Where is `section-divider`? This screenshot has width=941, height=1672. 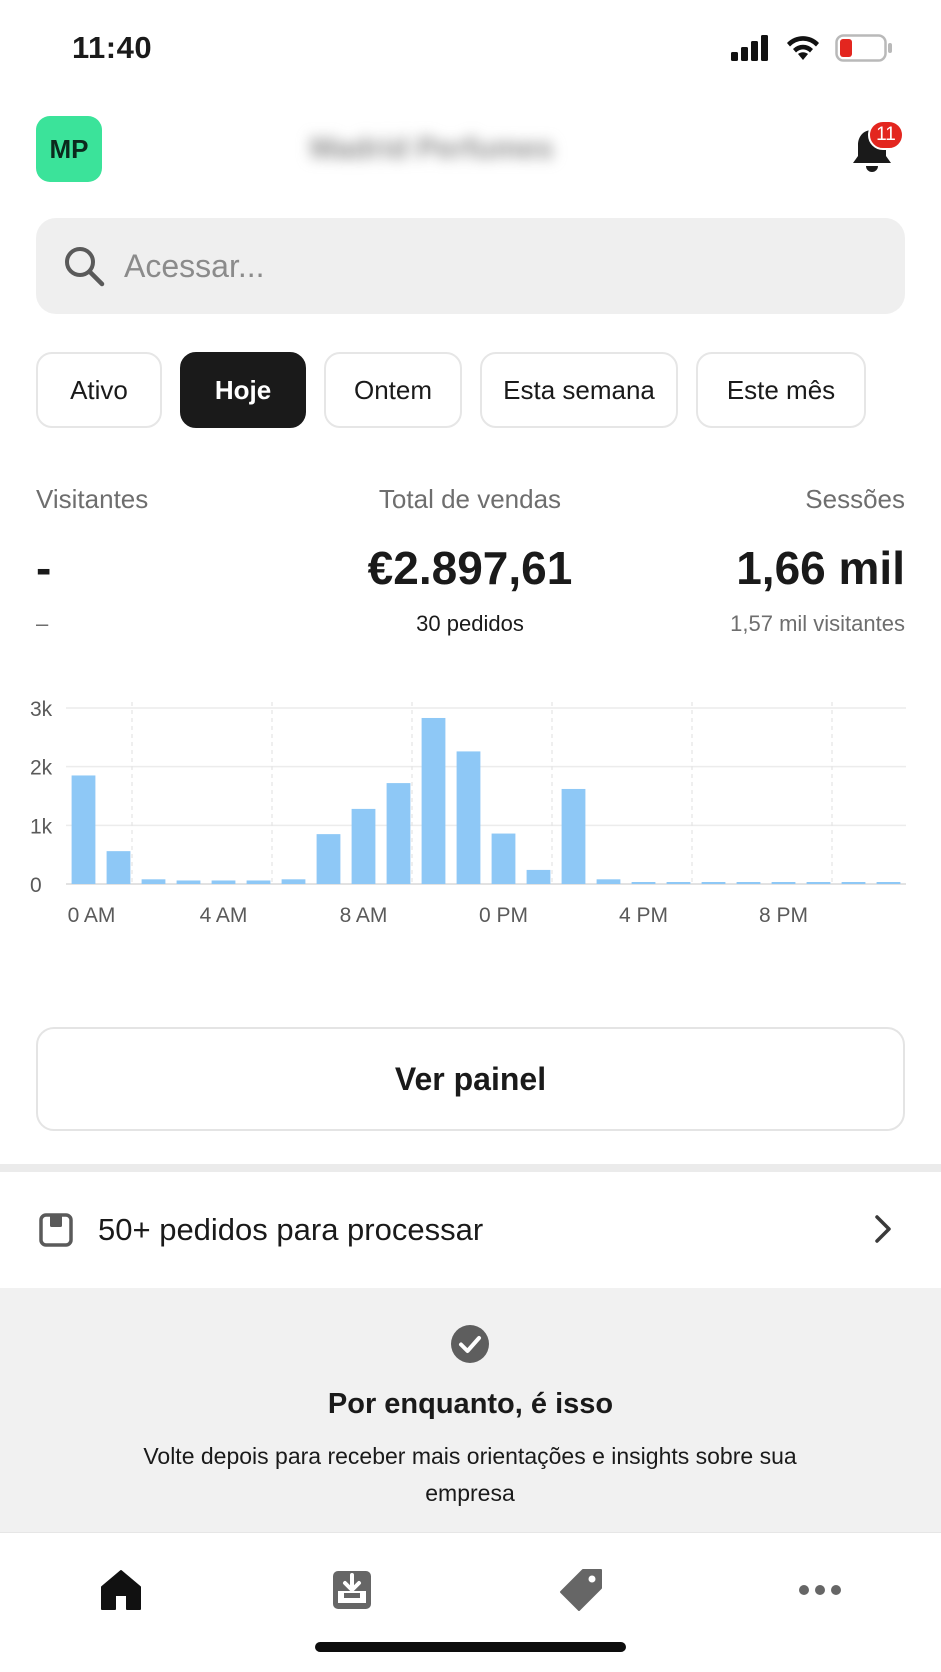
section-divider is located at coordinates (470, 1168).